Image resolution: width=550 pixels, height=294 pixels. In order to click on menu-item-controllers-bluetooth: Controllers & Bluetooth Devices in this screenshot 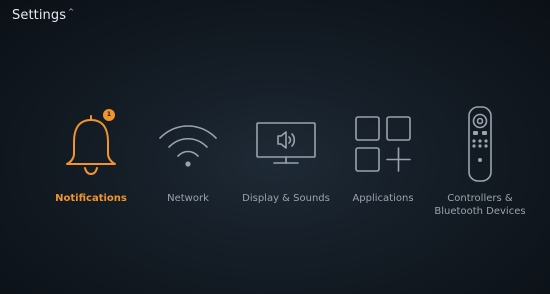, I will do `click(480, 162)`.